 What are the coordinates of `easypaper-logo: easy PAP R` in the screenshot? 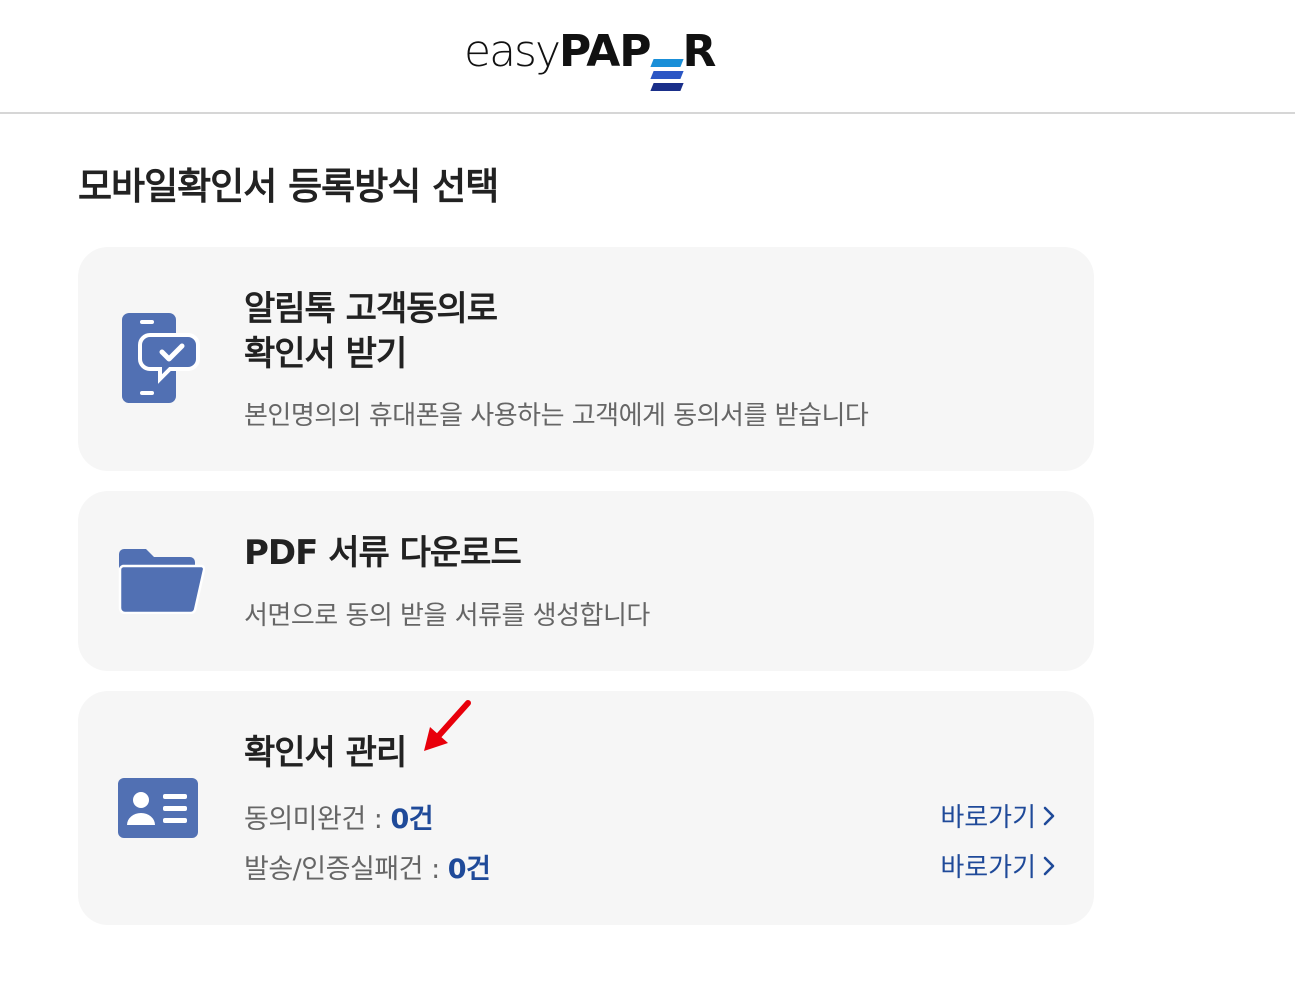 It's located at (590, 58).